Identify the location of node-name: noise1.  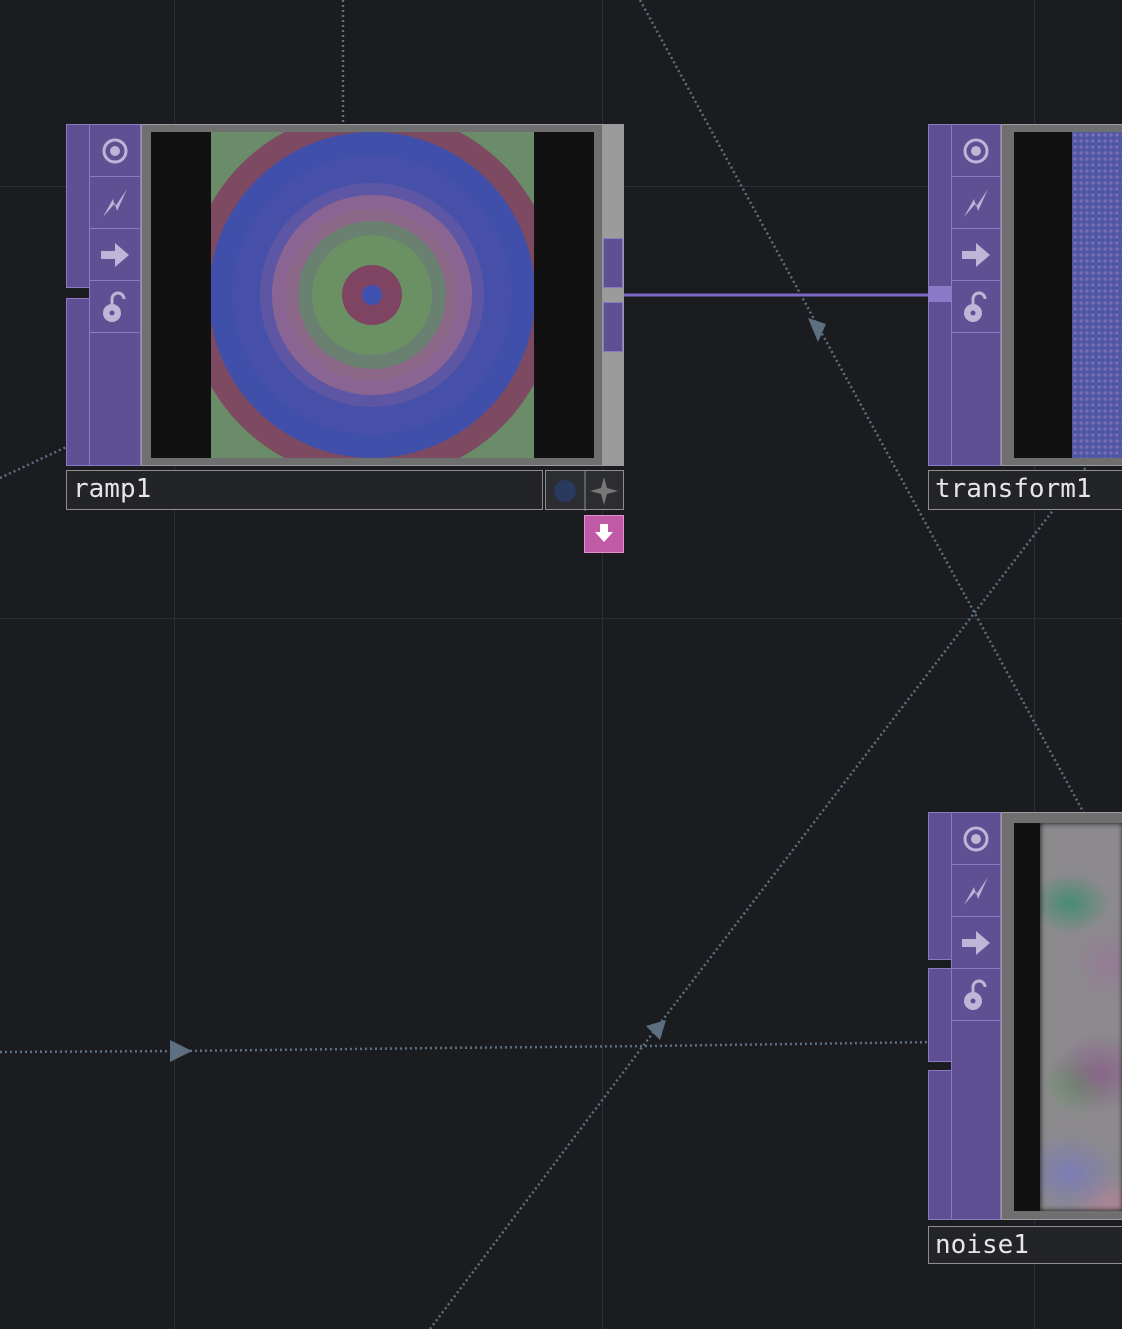
(1025, 1245).